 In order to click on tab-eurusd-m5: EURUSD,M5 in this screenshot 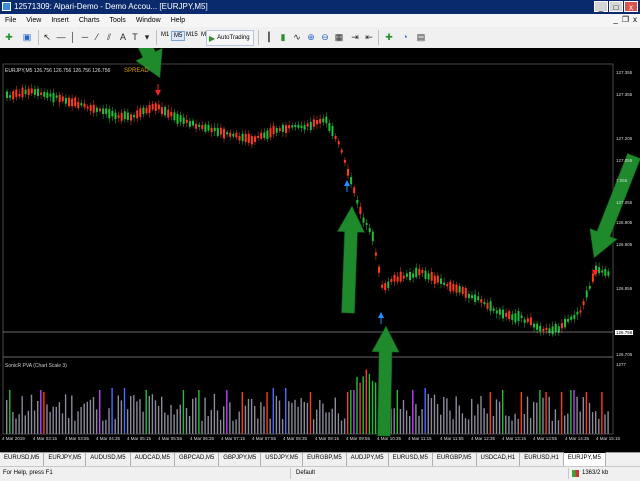, I will do `click(22, 459)`.